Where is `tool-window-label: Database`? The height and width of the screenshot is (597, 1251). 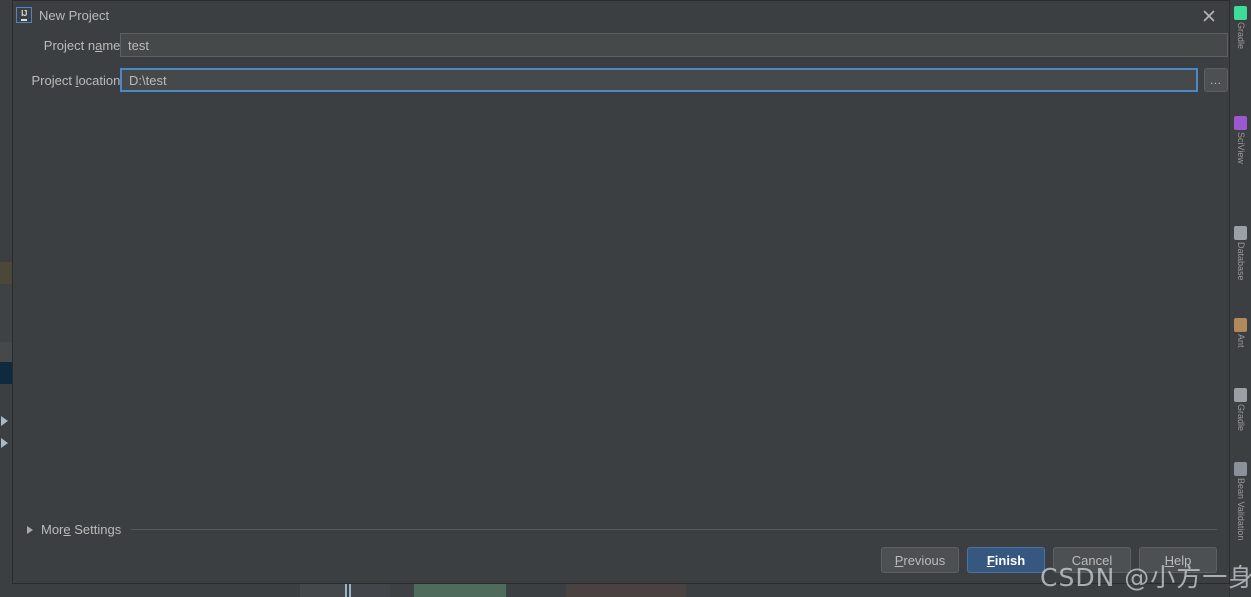 tool-window-label: Database is located at coordinates (1241, 261).